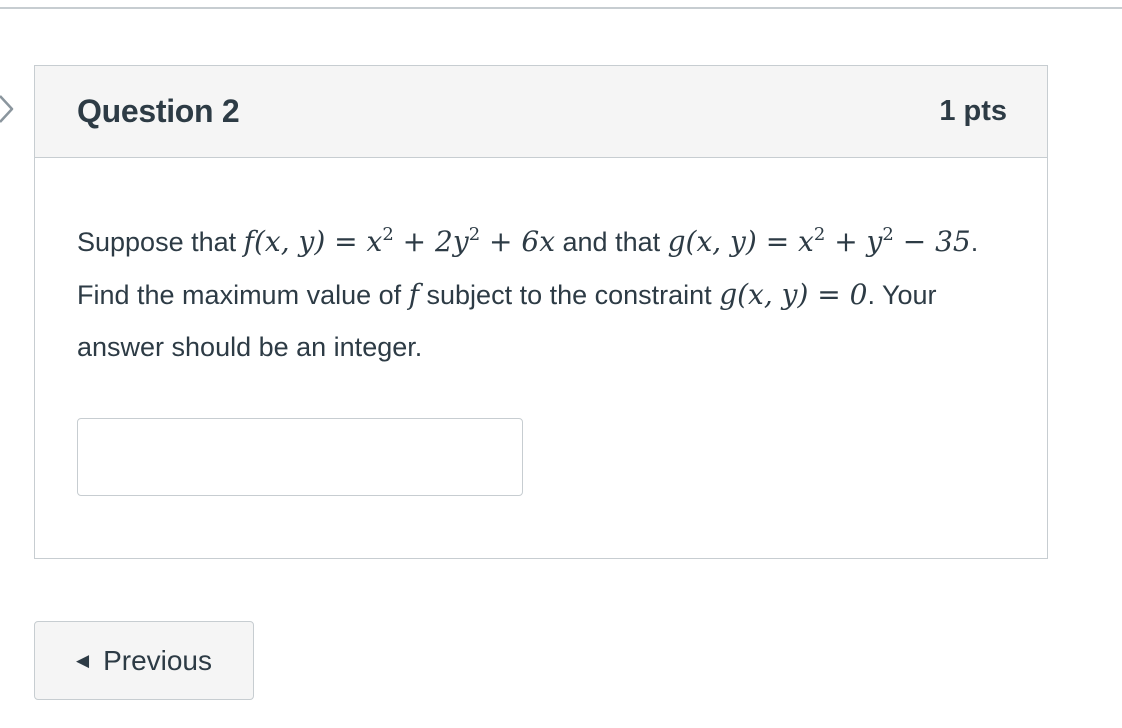 The image size is (1122, 728). What do you see at coordinates (82, 660) in the screenshot?
I see `caret-left-icon: ◀` at bounding box center [82, 660].